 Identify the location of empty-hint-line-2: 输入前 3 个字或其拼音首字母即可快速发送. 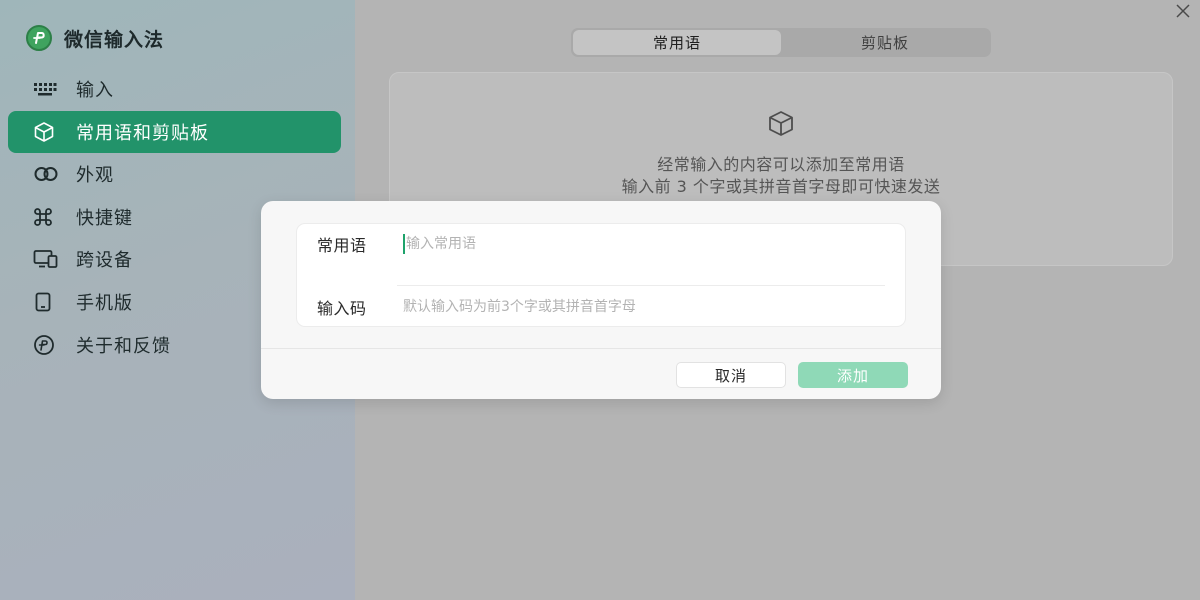
(781, 186).